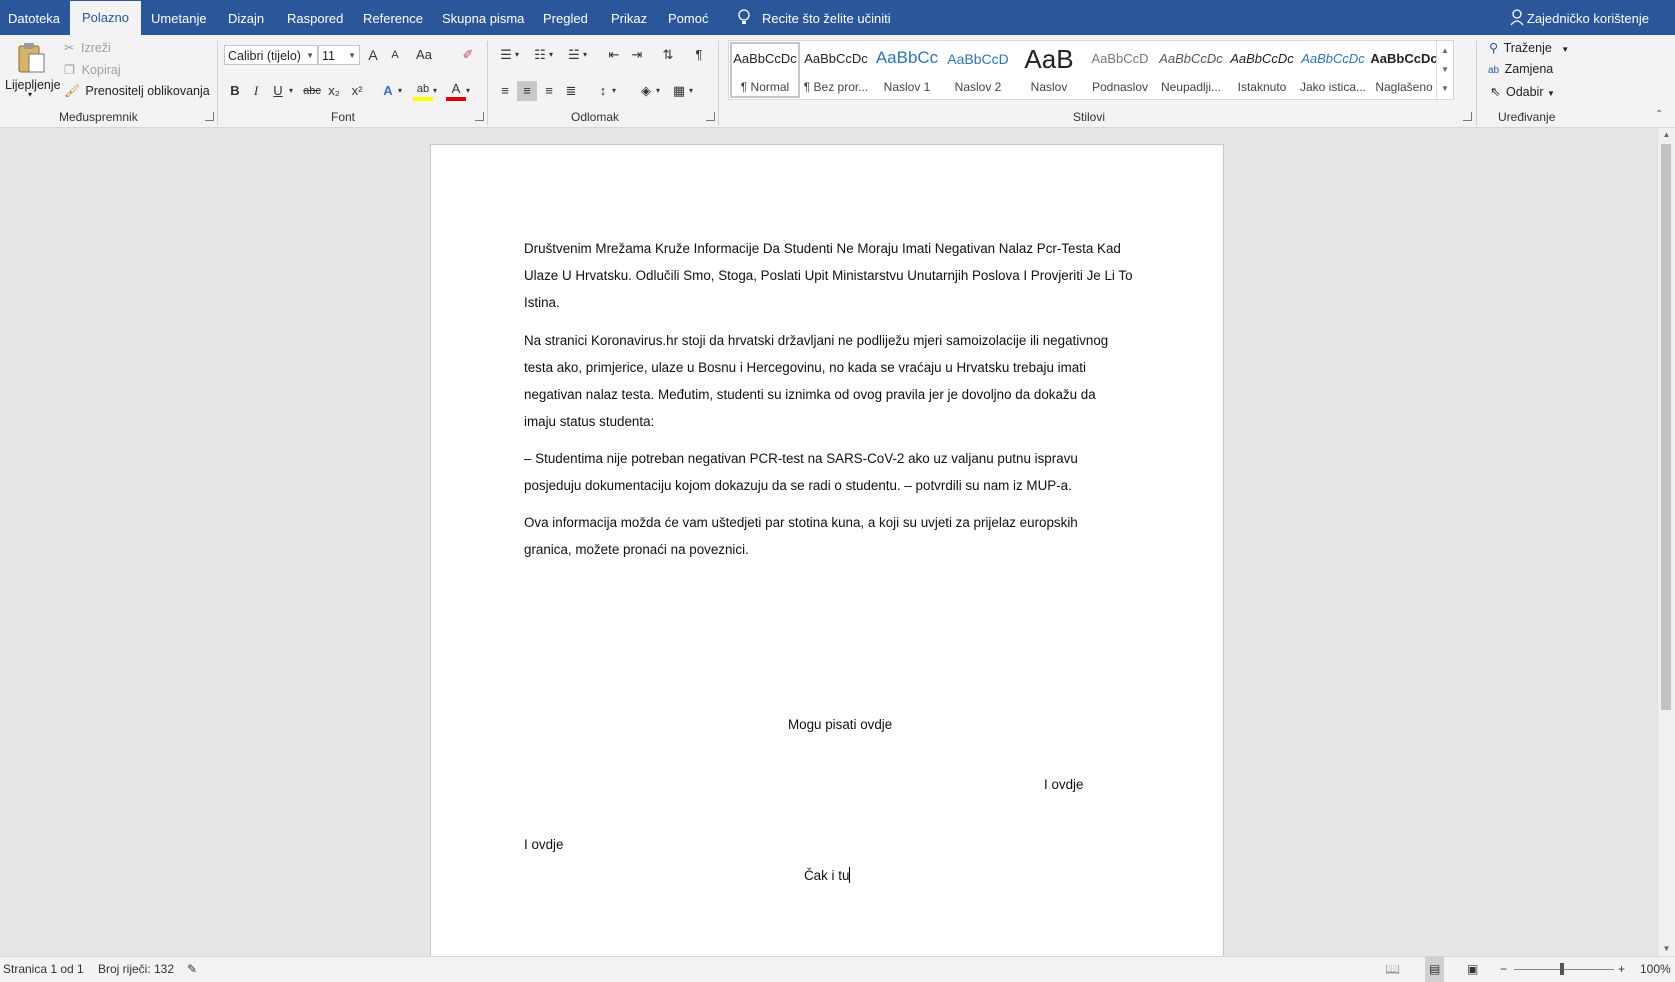 The width and height of the screenshot is (1675, 982). Describe the element at coordinates (137, 91) in the screenshot. I see `format-painter-button: 🖌 Prenositelj oblikovanja` at that location.